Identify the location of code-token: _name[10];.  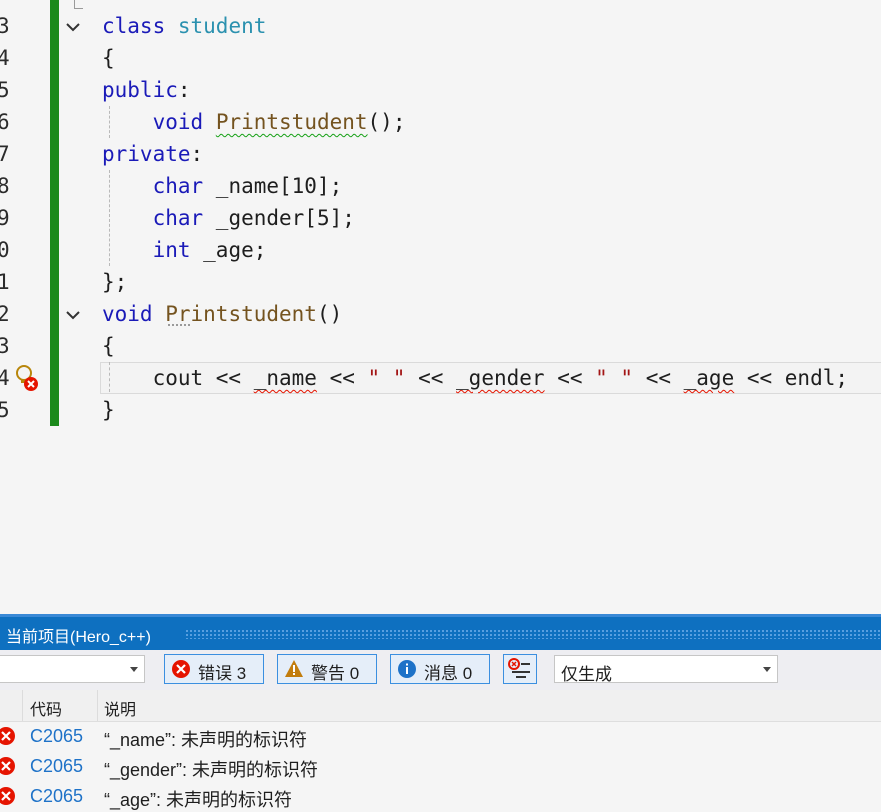
(273, 186).